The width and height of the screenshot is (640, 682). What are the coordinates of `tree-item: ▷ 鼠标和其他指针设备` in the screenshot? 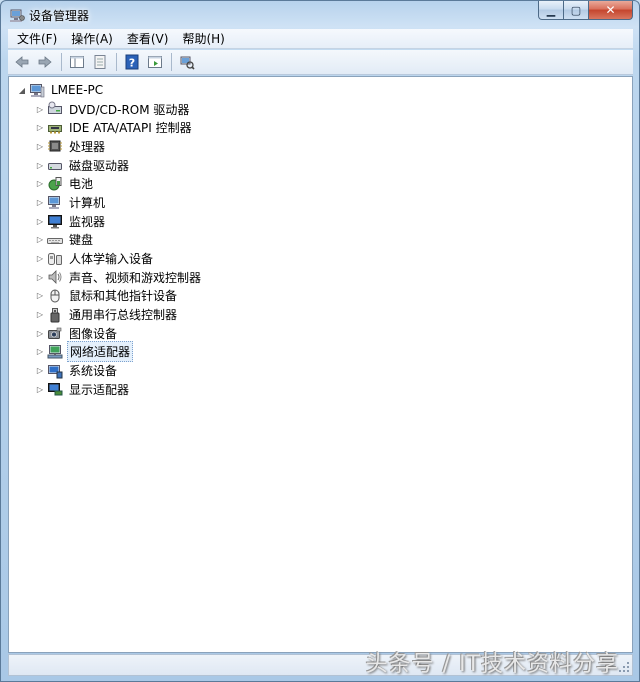 It's located at (110, 296).